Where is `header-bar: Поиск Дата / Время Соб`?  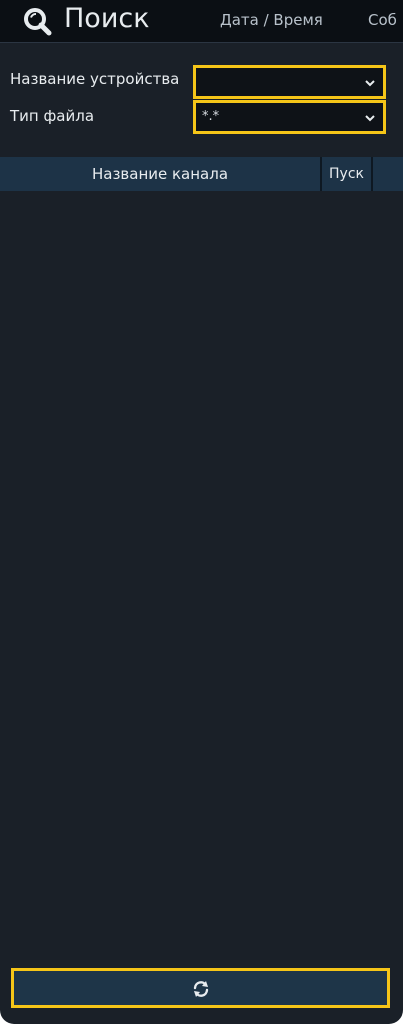 header-bar: Поиск Дата / Время Соб is located at coordinates (201, 21).